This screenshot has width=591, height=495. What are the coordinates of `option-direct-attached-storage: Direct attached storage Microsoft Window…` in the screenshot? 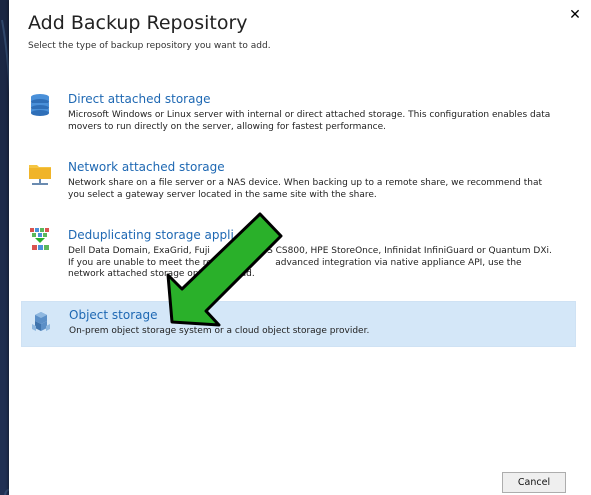 It's located at (298, 114).